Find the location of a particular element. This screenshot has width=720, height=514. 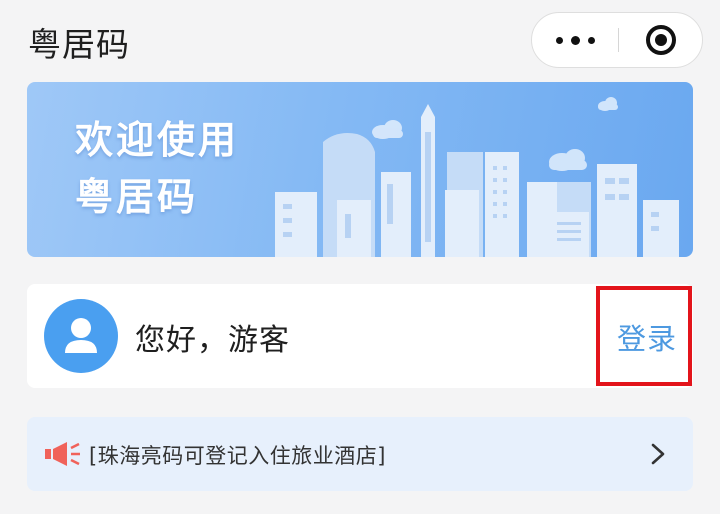

target-circle-icon is located at coordinates (661, 40).